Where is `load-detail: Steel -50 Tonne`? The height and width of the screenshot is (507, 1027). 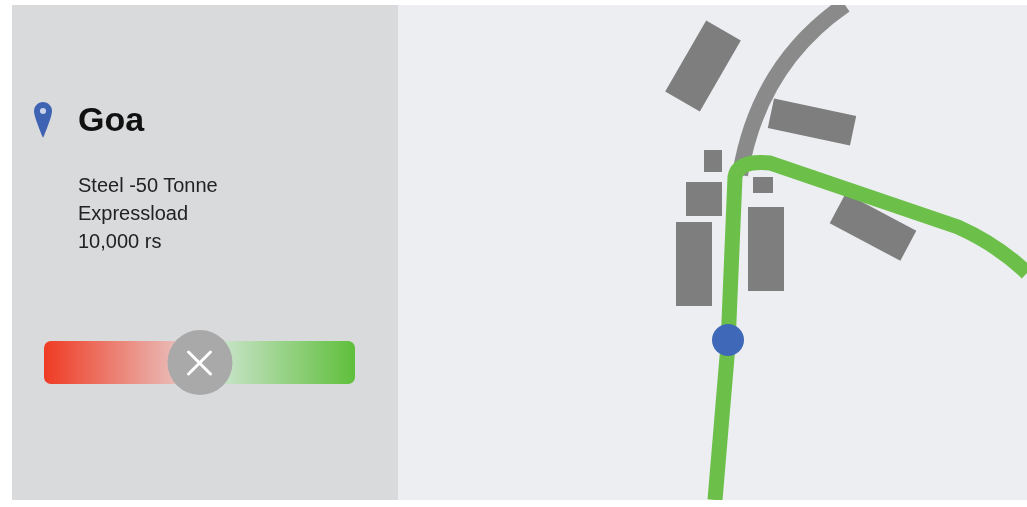 load-detail: Steel -50 Tonne is located at coordinates (148, 185).